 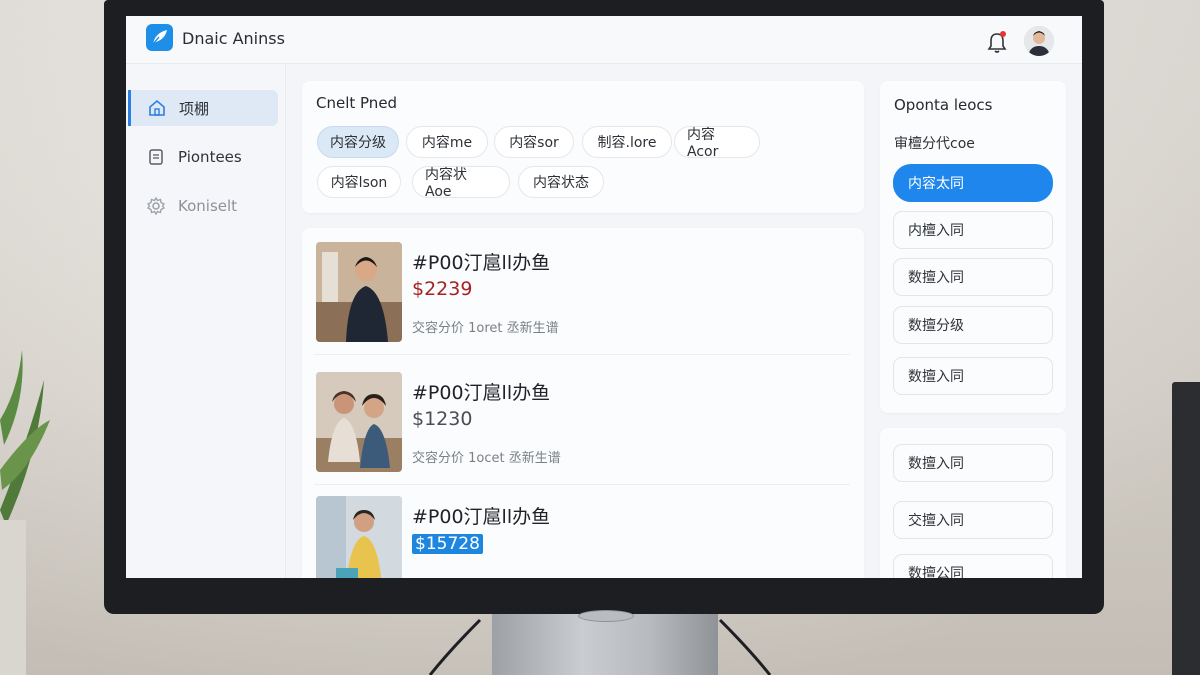 What do you see at coordinates (717, 143) in the screenshot?
I see `filter-chip: 内容 Acor` at bounding box center [717, 143].